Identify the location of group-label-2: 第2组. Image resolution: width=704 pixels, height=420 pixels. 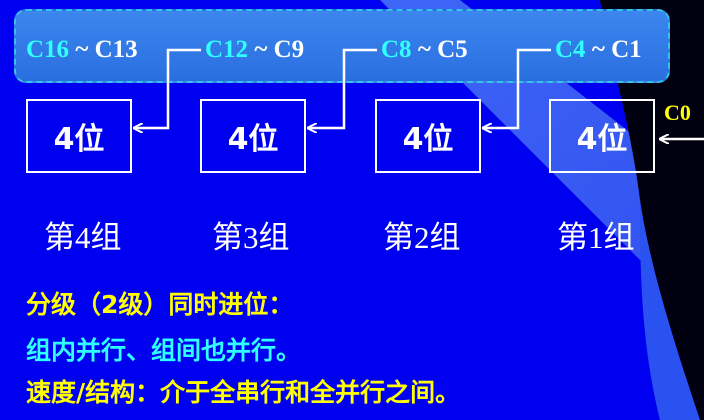
(422, 237).